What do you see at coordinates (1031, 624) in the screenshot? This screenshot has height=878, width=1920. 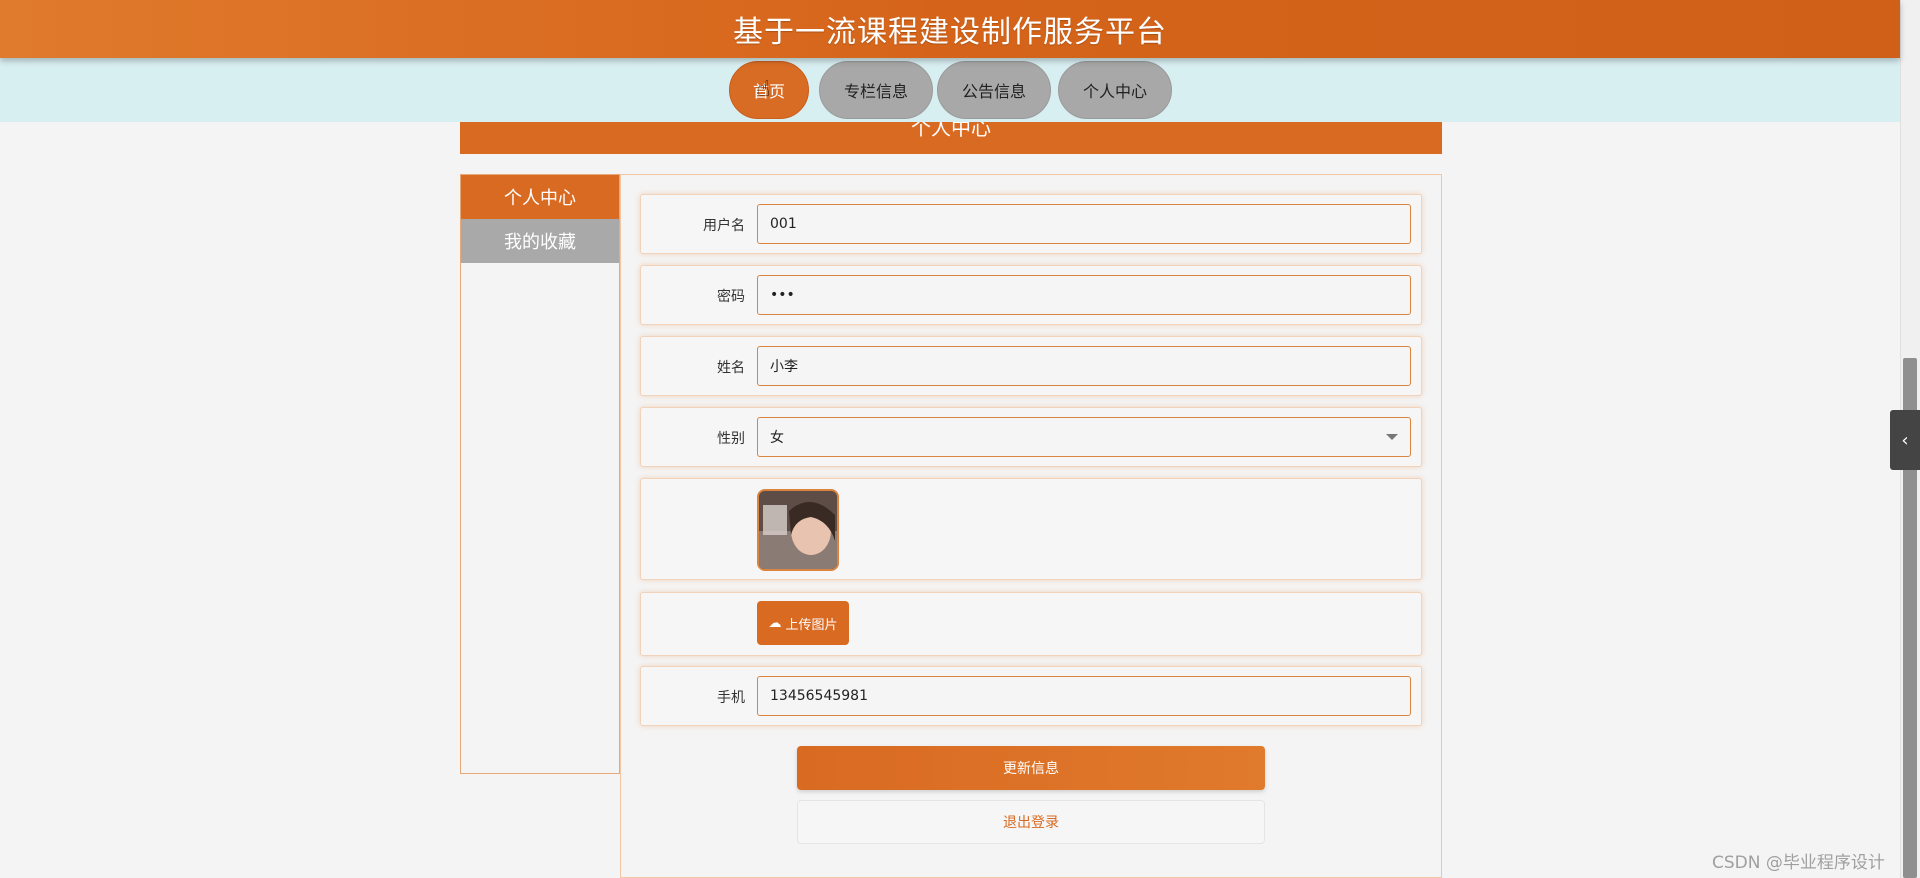 I see `form-row-upload: ☁ 上传图片` at bounding box center [1031, 624].